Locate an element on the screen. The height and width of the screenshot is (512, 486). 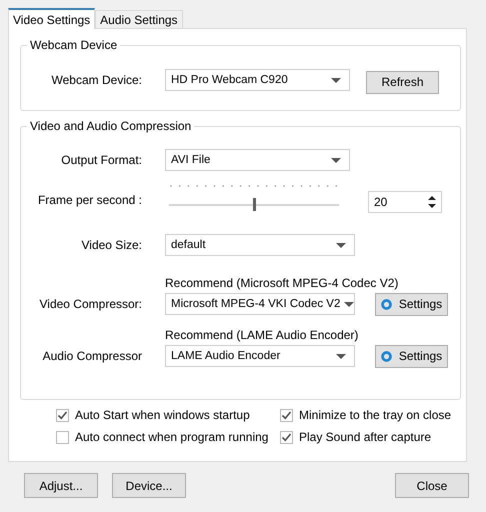
checkbox-label: Auto Start when windows startup is located at coordinates (162, 415).